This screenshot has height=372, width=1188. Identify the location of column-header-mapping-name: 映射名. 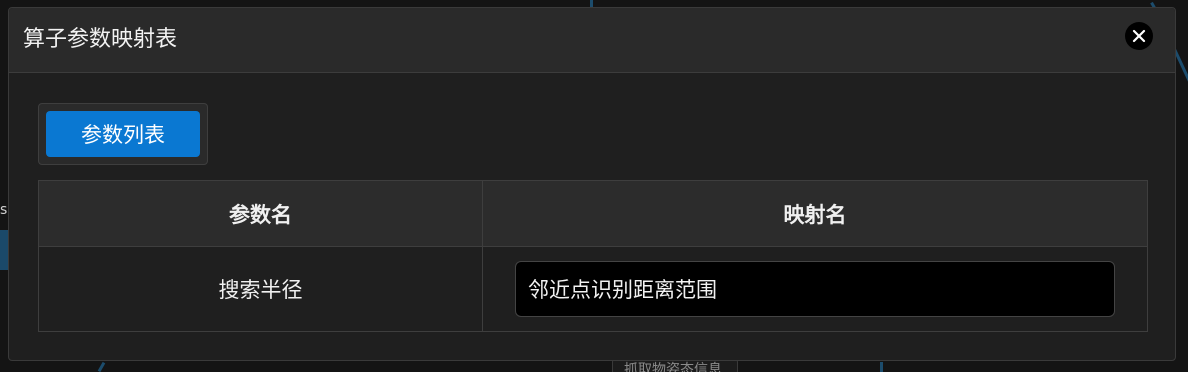
(815, 214).